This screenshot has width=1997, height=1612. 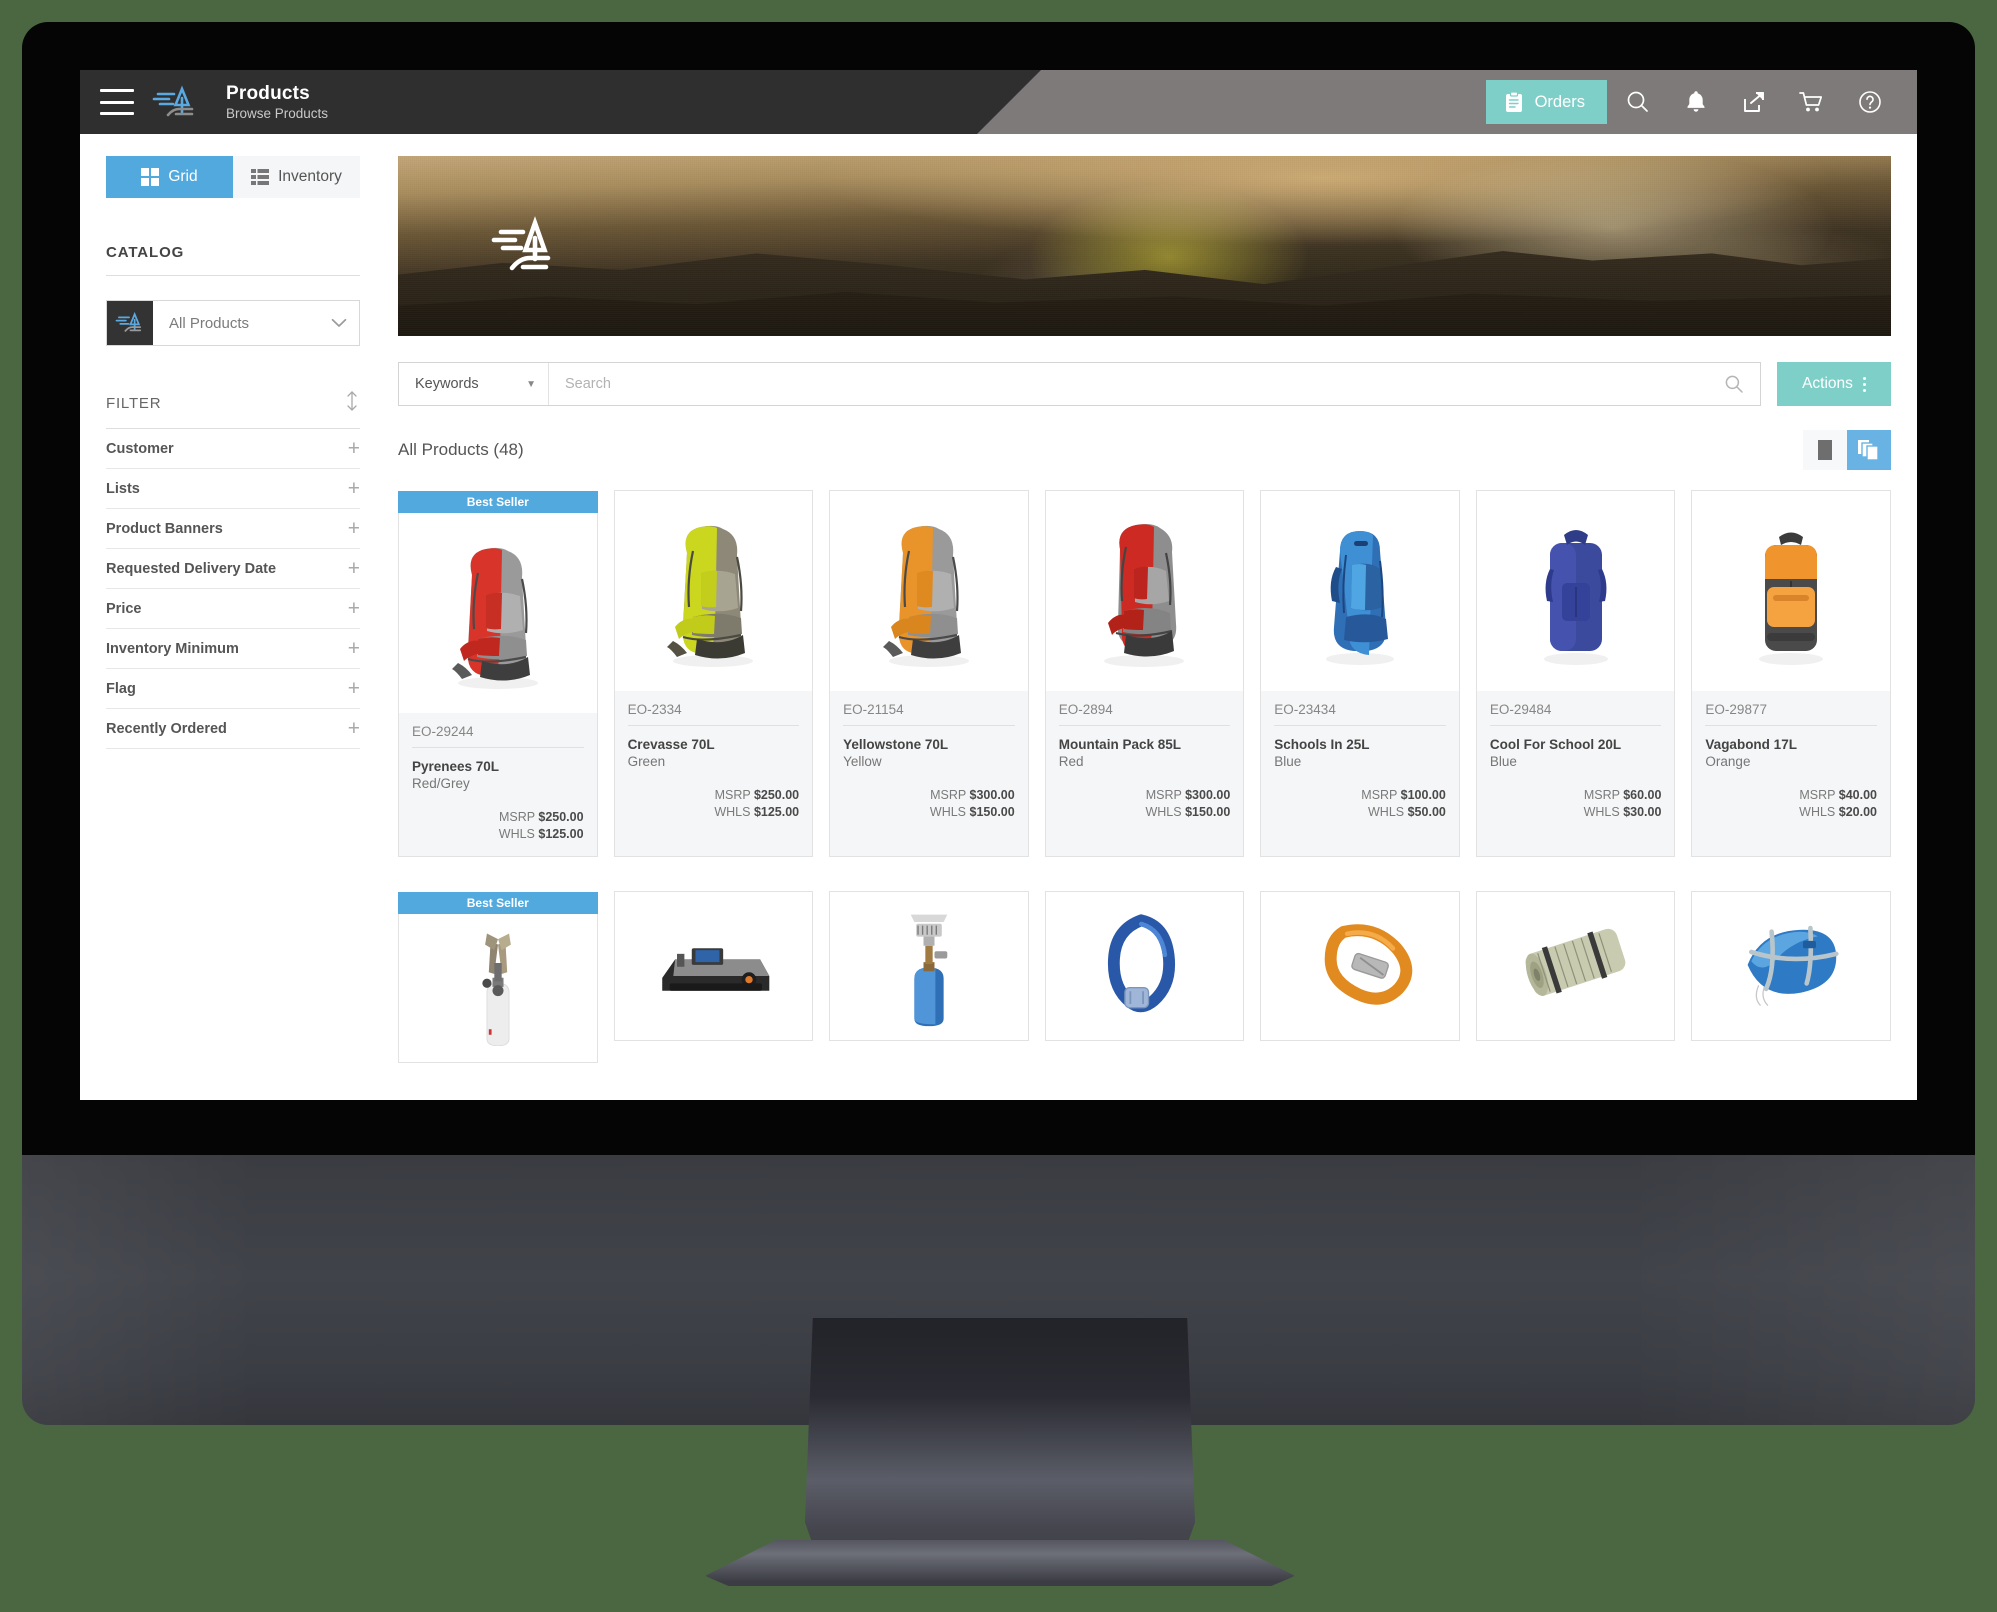 I want to click on catalog-select: All Products, so click(x=233, y=323).